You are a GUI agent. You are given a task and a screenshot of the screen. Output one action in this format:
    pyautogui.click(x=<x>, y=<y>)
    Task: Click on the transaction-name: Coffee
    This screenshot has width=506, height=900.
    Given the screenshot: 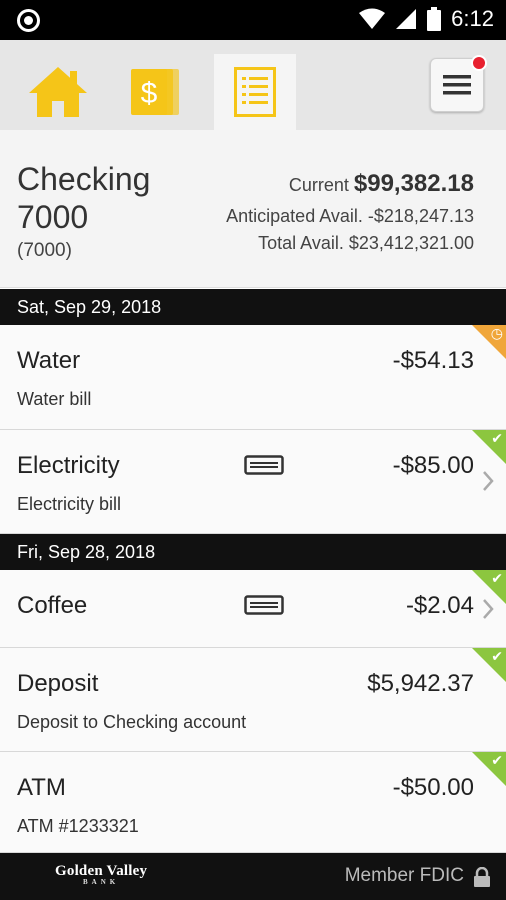 What is the action you would take?
    pyautogui.click(x=52, y=605)
    